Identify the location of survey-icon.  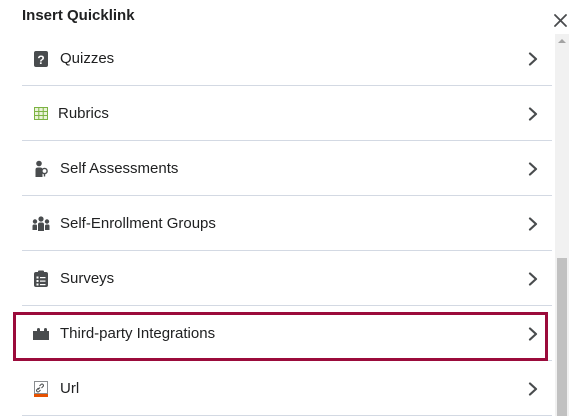
(41, 279).